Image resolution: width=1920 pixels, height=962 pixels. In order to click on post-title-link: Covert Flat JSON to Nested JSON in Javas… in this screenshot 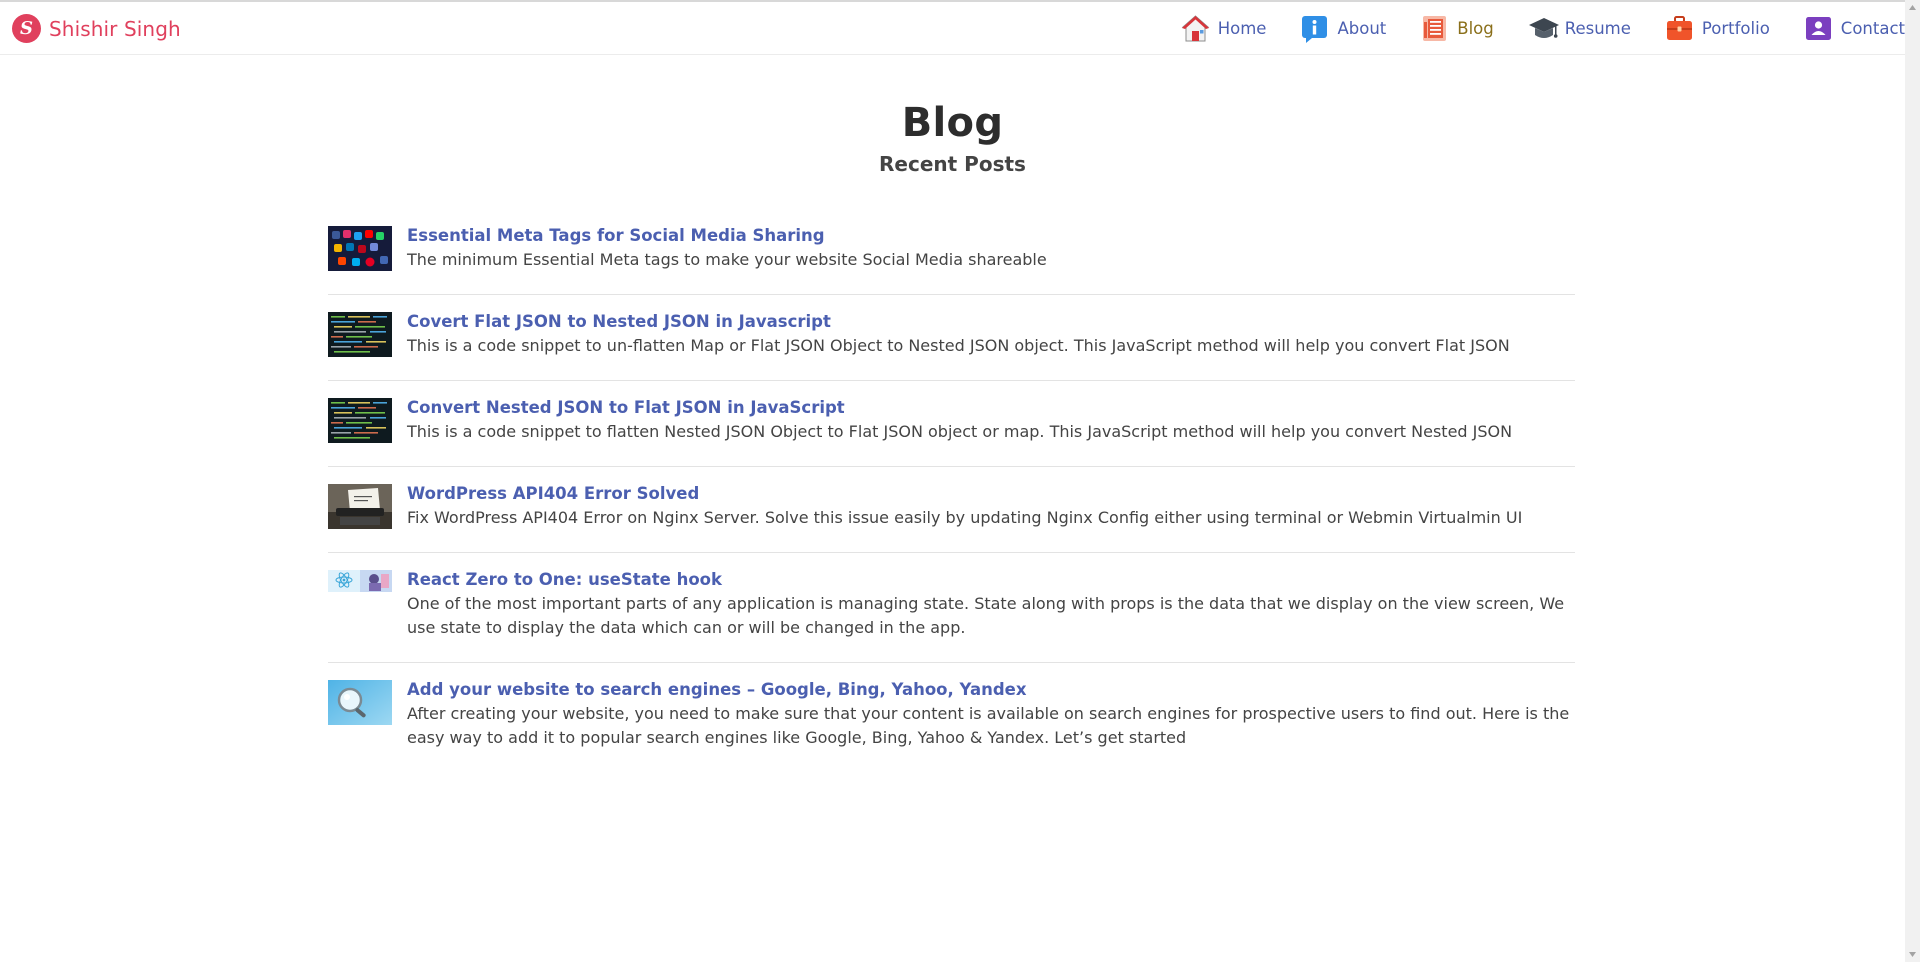, I will do `click(958, 322)`.